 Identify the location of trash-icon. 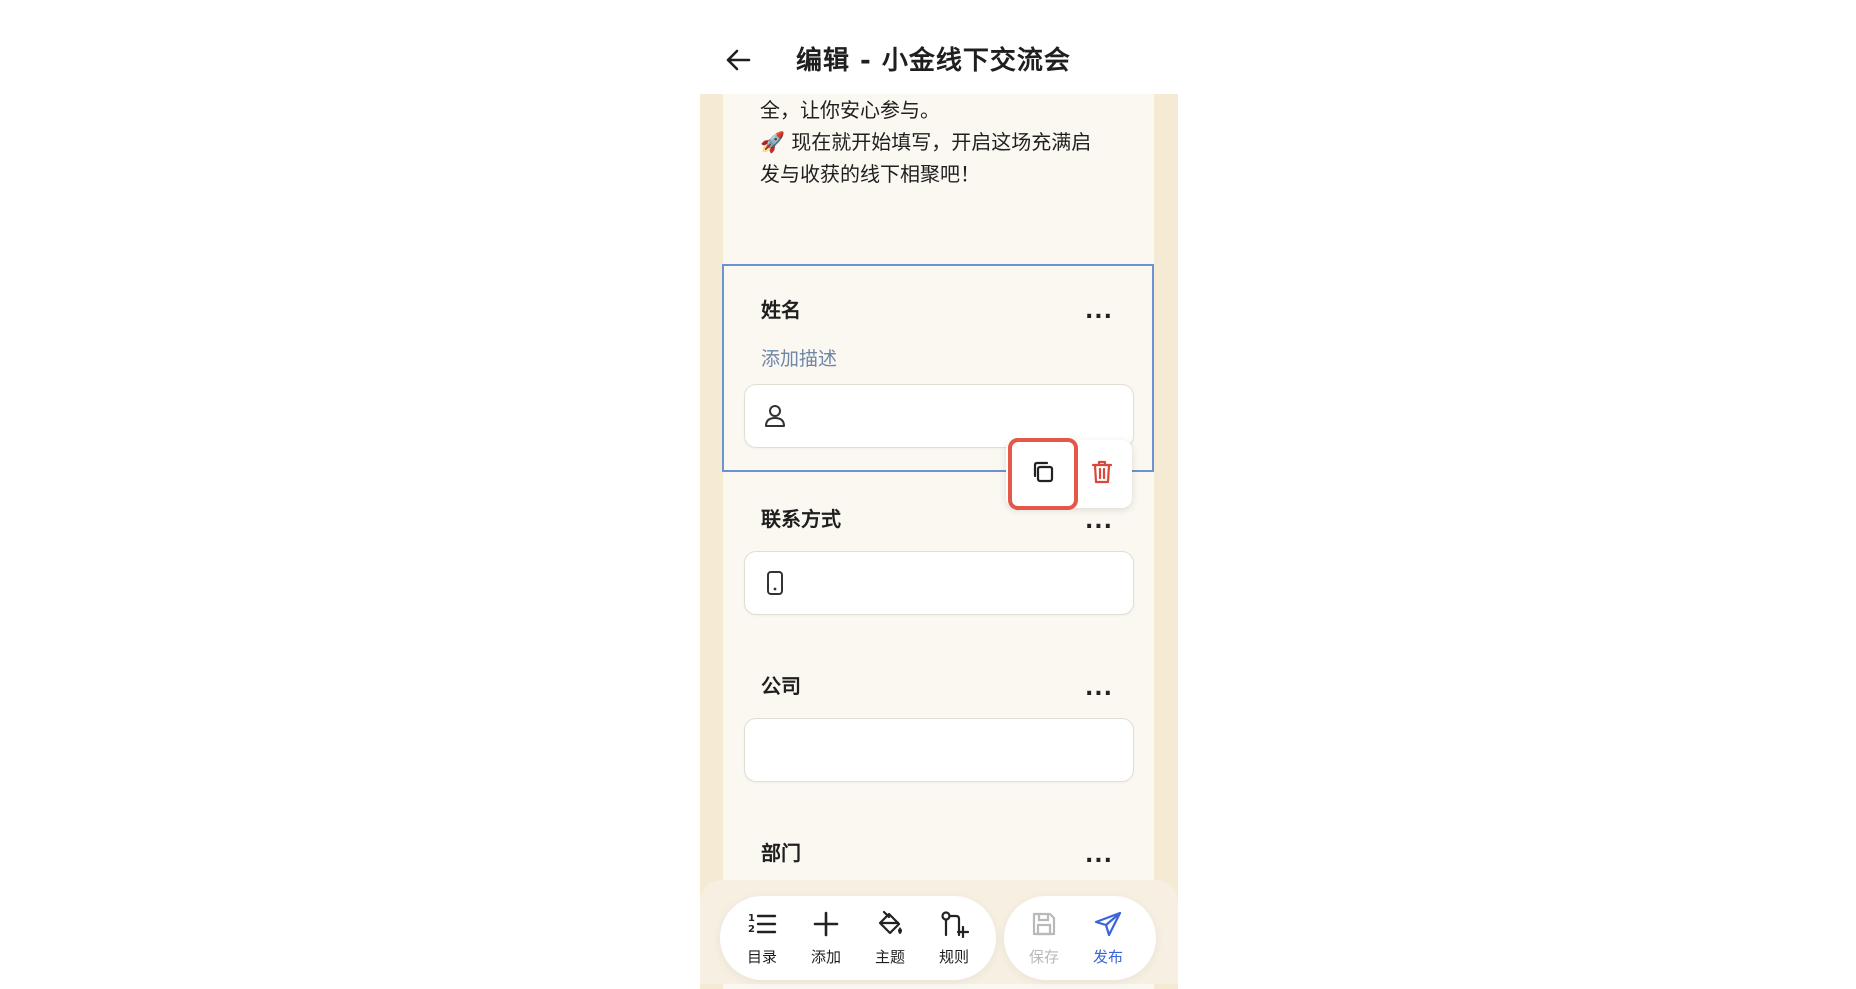
(1102, 474).